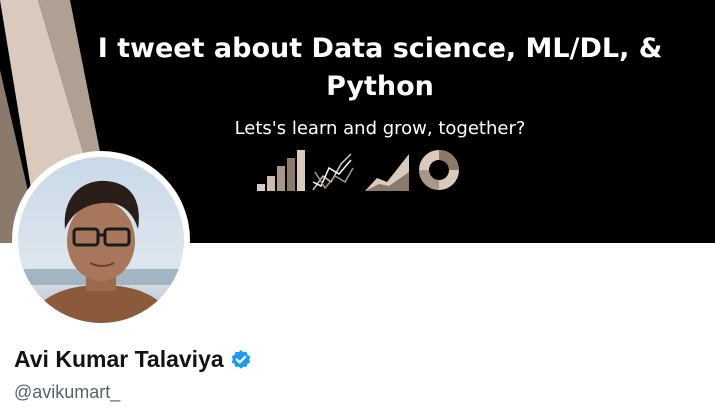 The width and height of the screenshot is (715, 412). Describe the element at coordinates (333, 172) in the screenshot. I see `line-chart-icon` at that location.